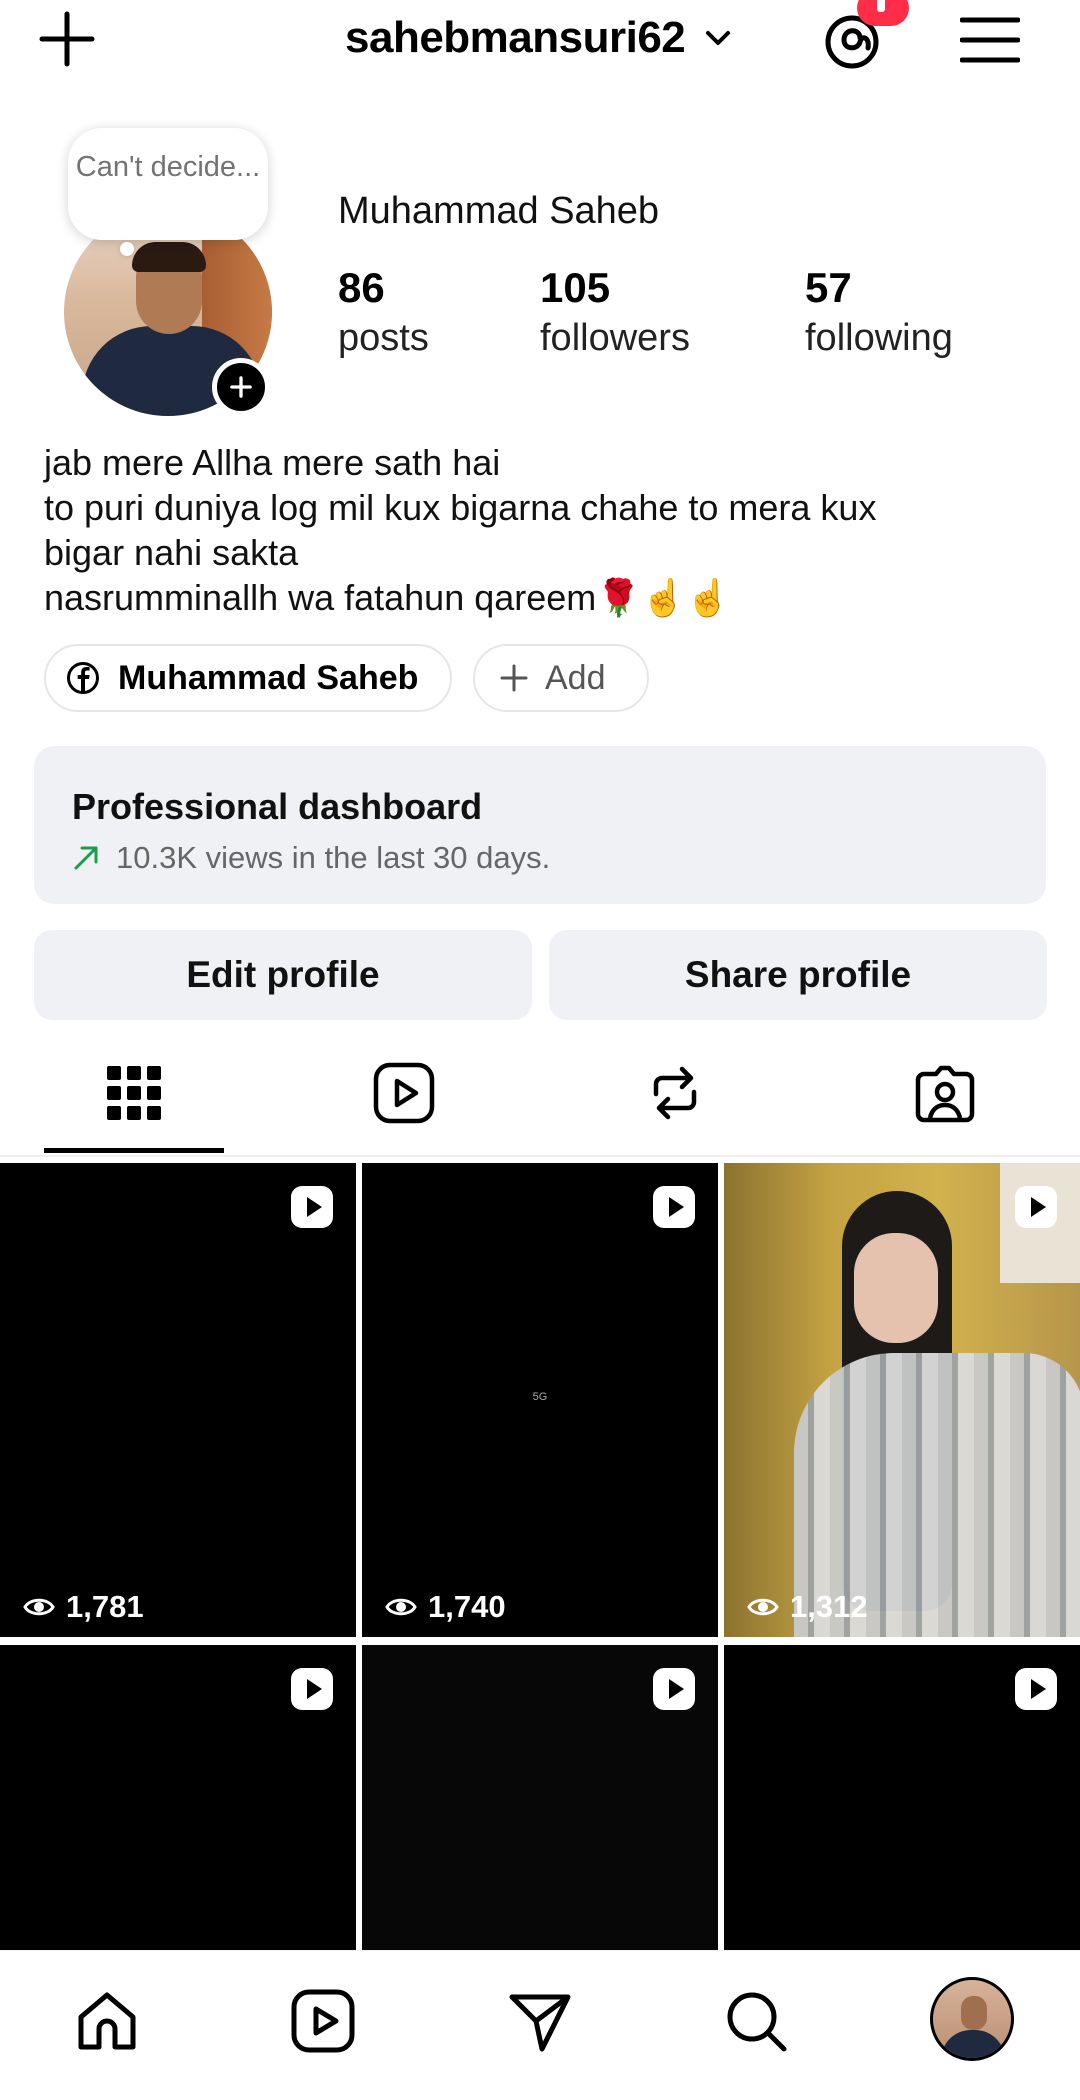  Describe the element at coordinates (615, 338) in the screenshot. I see `followers-label: followers` at that location.